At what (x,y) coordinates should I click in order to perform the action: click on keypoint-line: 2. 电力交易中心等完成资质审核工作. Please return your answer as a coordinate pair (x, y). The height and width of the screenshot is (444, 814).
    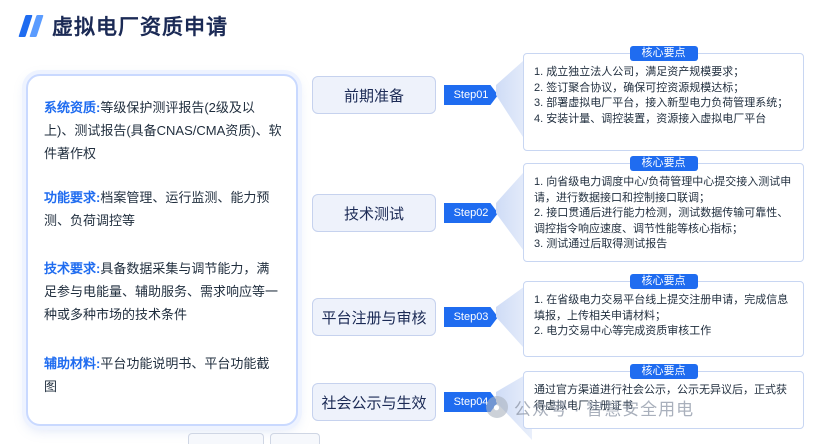
    Looking at the image, I should click on (623, 331).